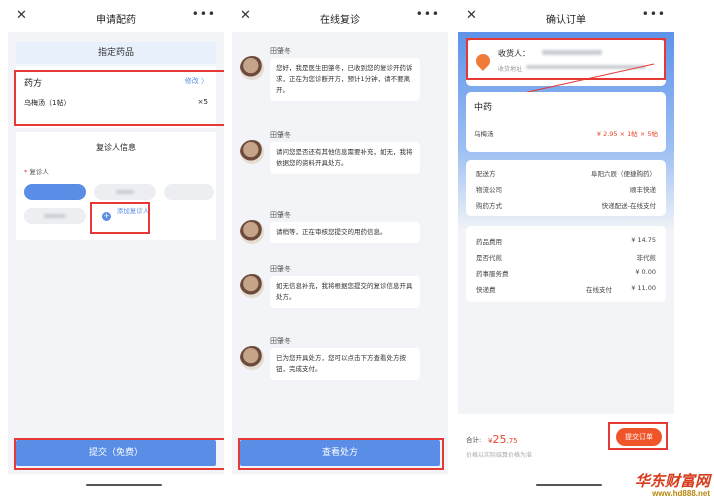 This screenshot has height=502, width=714. What do you see at coordinates (627, 134) in the screenshot?
I see `item-price: ¥ 2.95 × 1帖 × 5帖` at bounding box center [627, 134].